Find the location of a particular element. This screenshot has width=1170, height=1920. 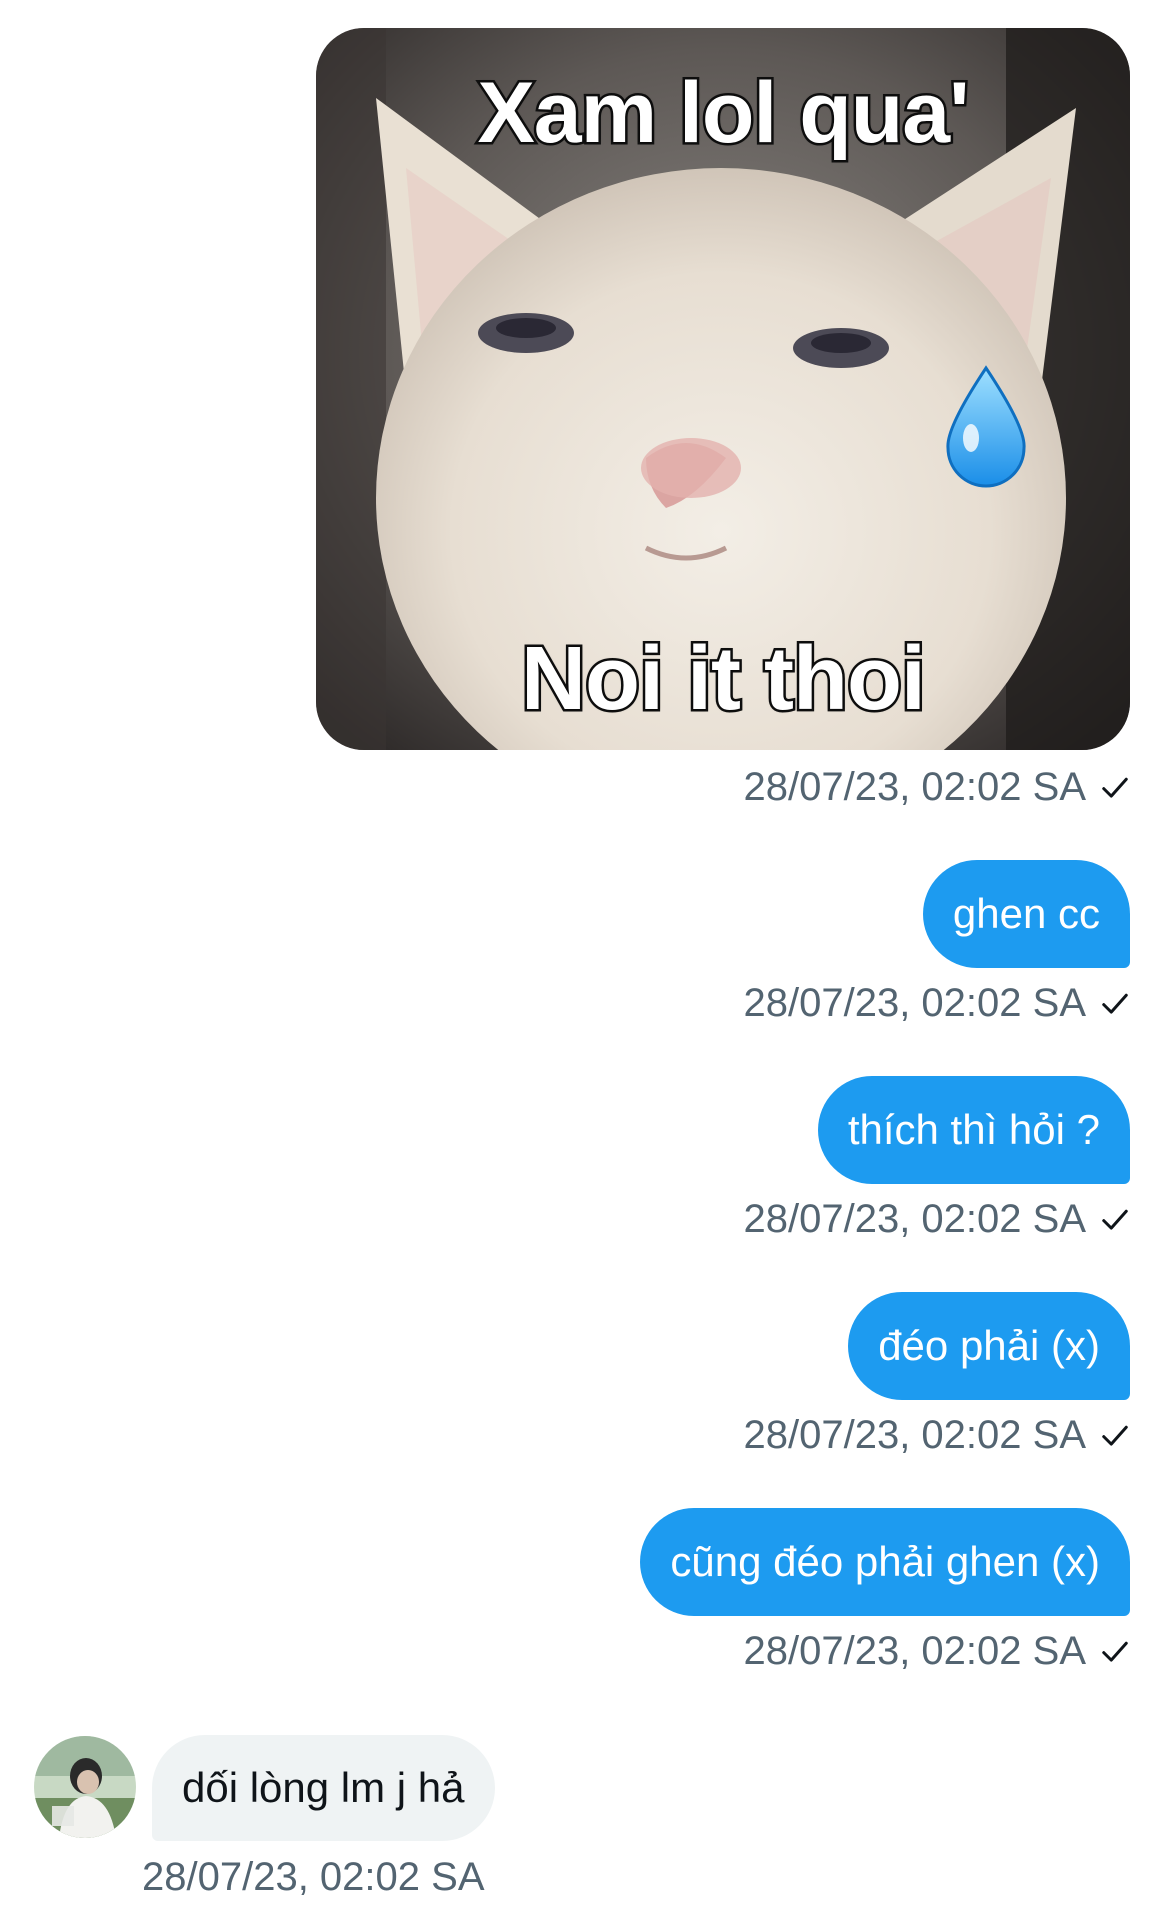

message-text: dối lòng lm j hả is located at coordinates (323, 1787).